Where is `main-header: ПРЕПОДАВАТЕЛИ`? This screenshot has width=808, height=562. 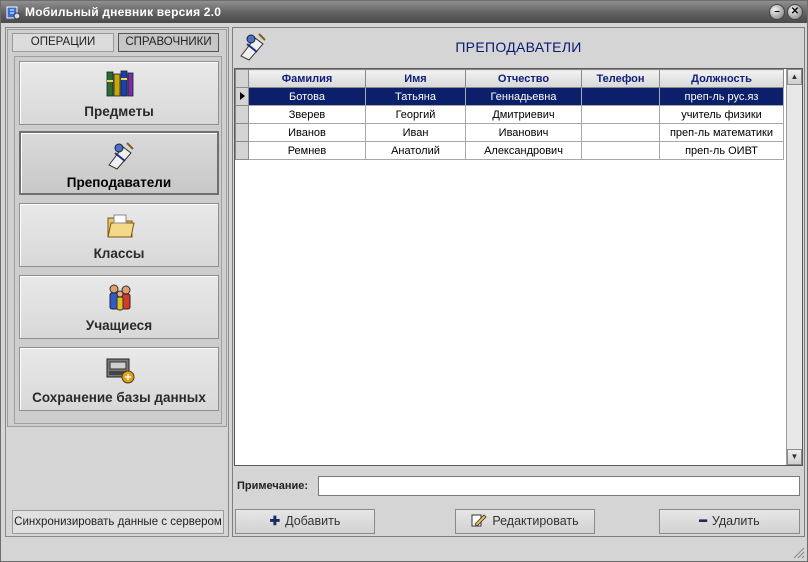 main-header: ПРЕПОДАВАТЕЛИ is located at coordinates (518, 47).